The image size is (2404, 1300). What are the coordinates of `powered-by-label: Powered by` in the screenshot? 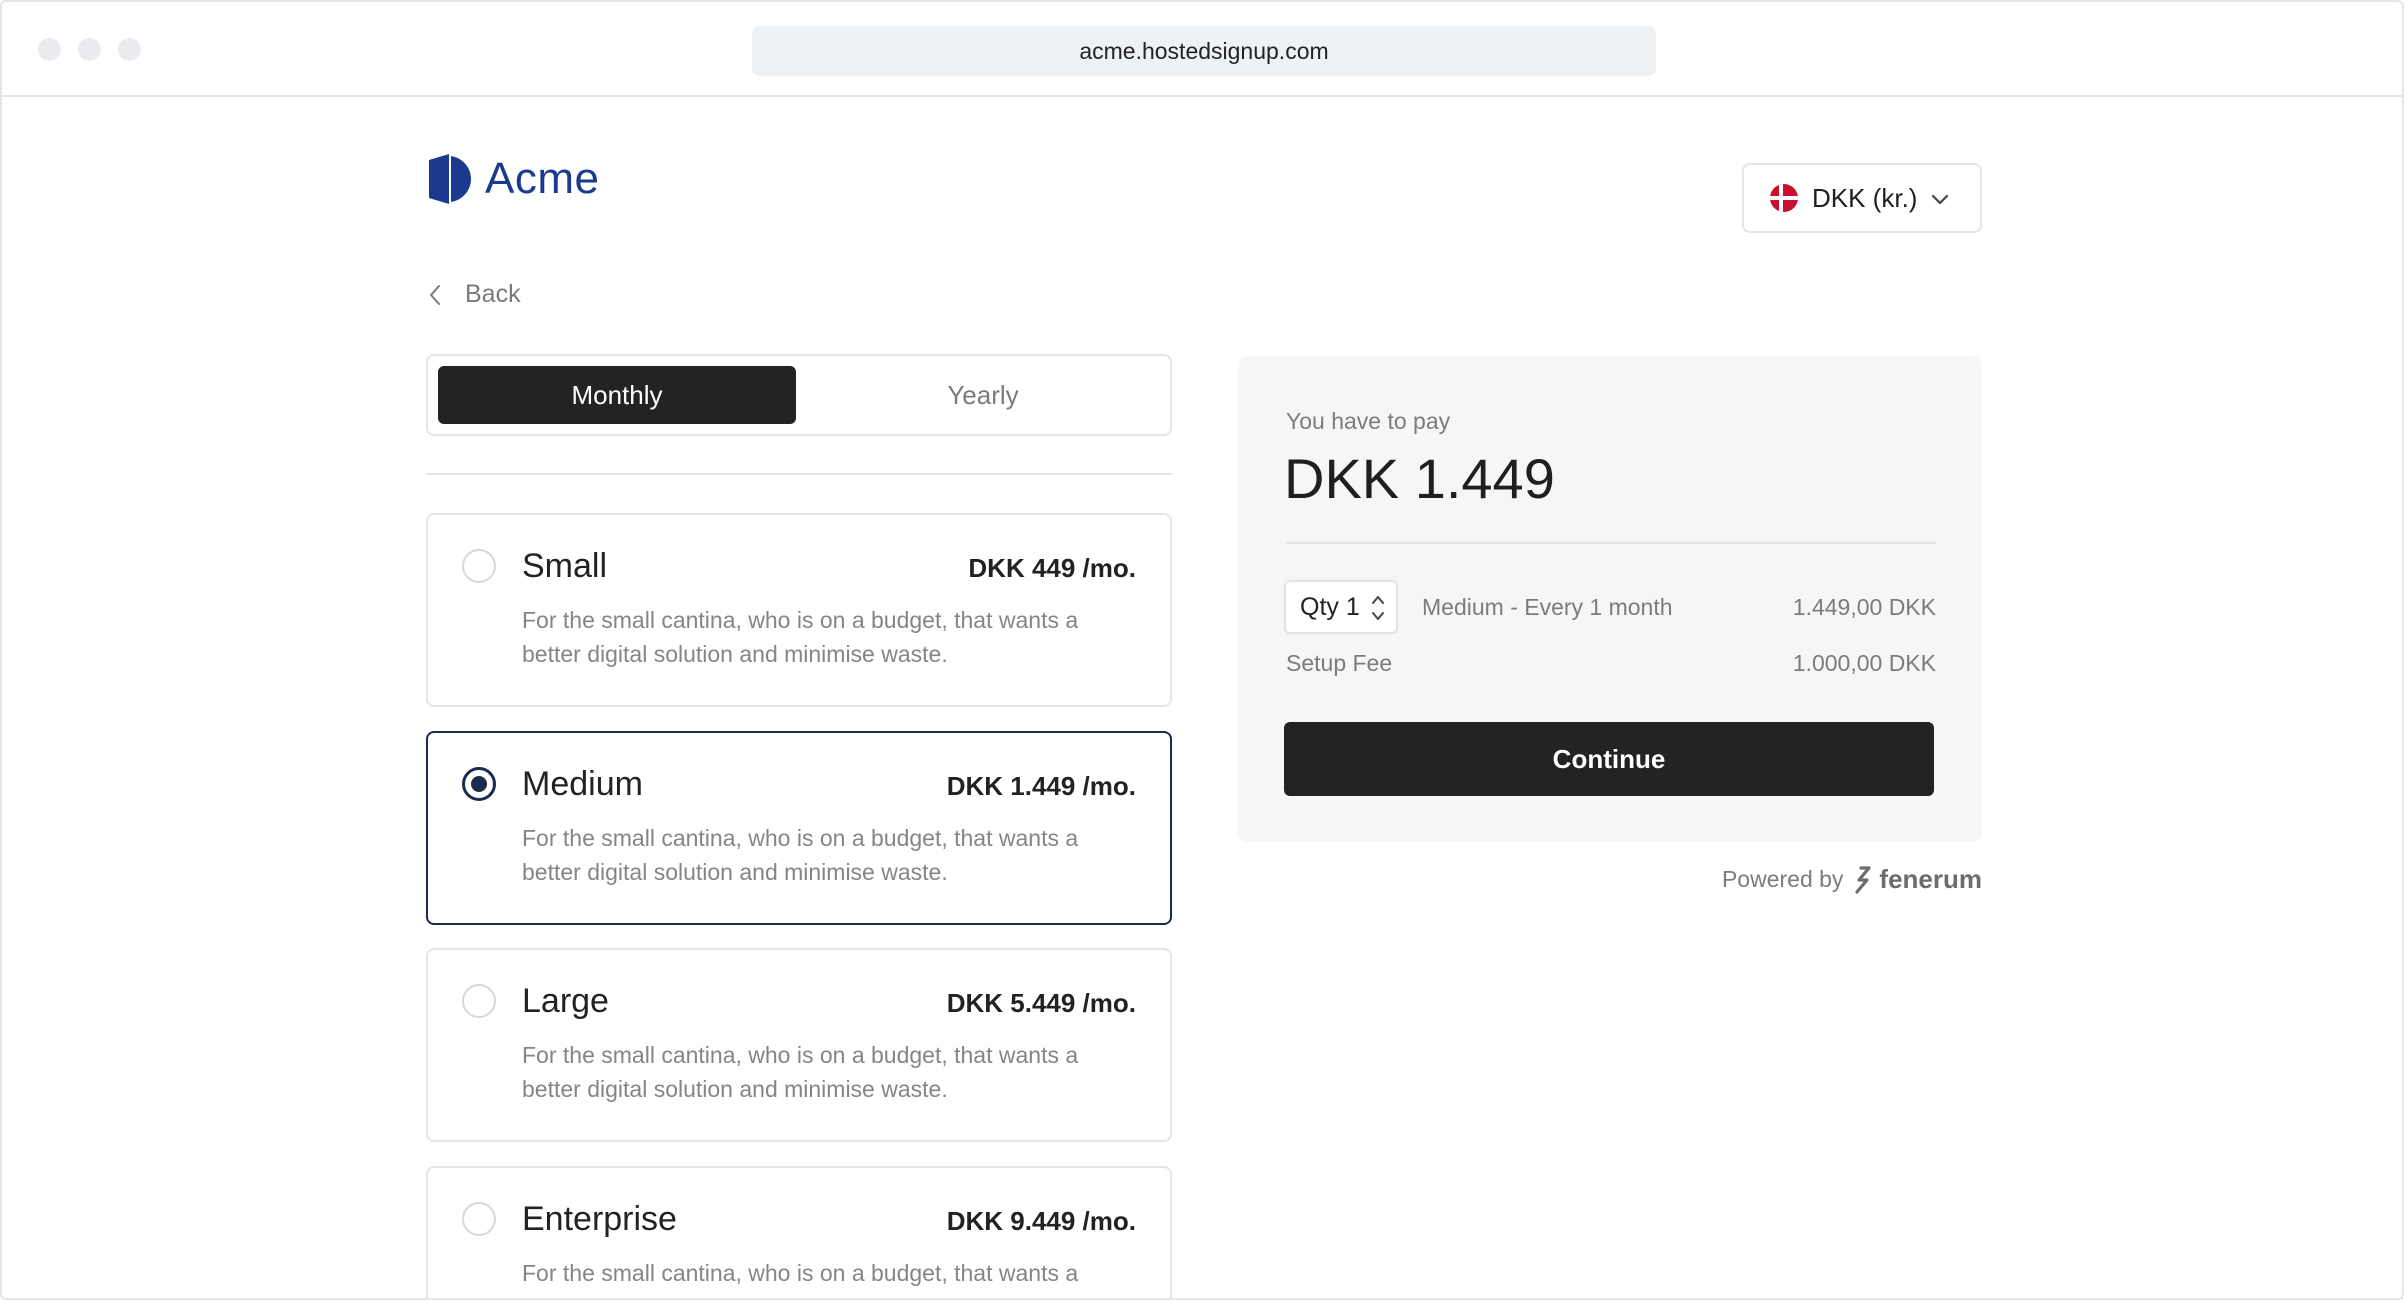 It's located at (1782, 879).